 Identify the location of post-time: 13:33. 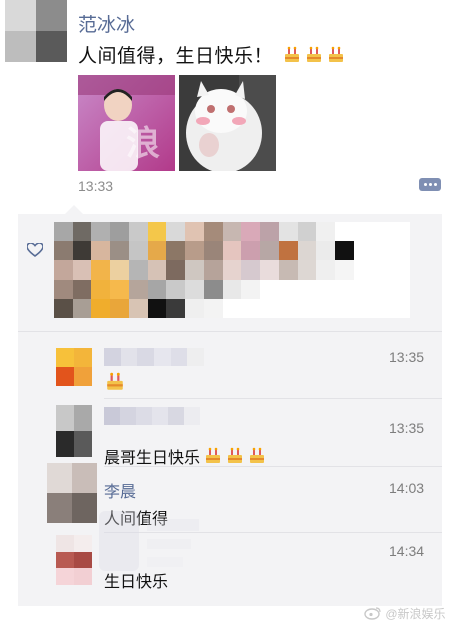
(96, 186).